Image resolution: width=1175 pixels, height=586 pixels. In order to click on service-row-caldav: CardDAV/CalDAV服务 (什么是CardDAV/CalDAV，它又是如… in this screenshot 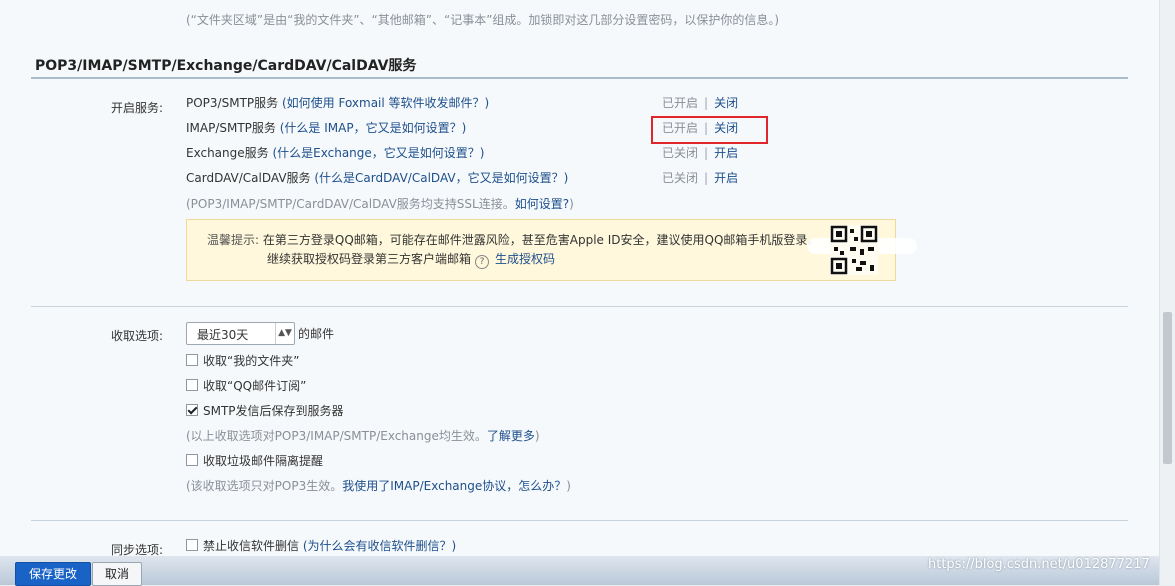, I will do `click(377, 178)`.